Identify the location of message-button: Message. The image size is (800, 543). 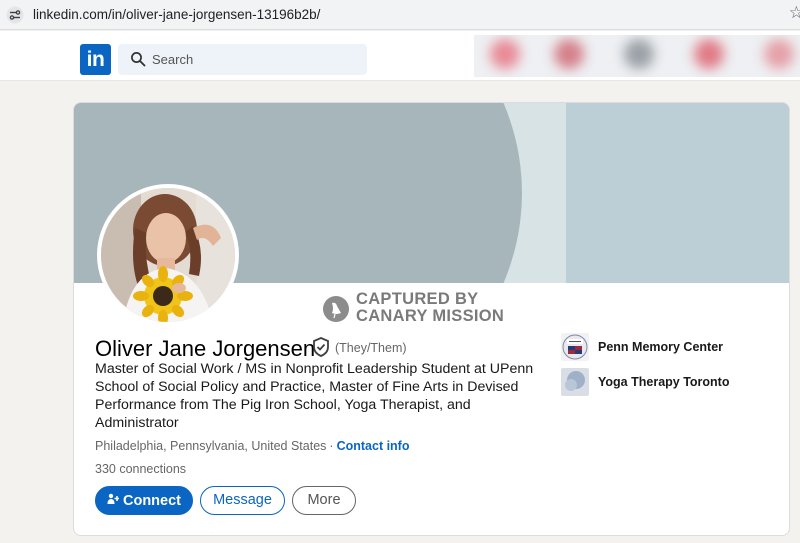
(242, 500).